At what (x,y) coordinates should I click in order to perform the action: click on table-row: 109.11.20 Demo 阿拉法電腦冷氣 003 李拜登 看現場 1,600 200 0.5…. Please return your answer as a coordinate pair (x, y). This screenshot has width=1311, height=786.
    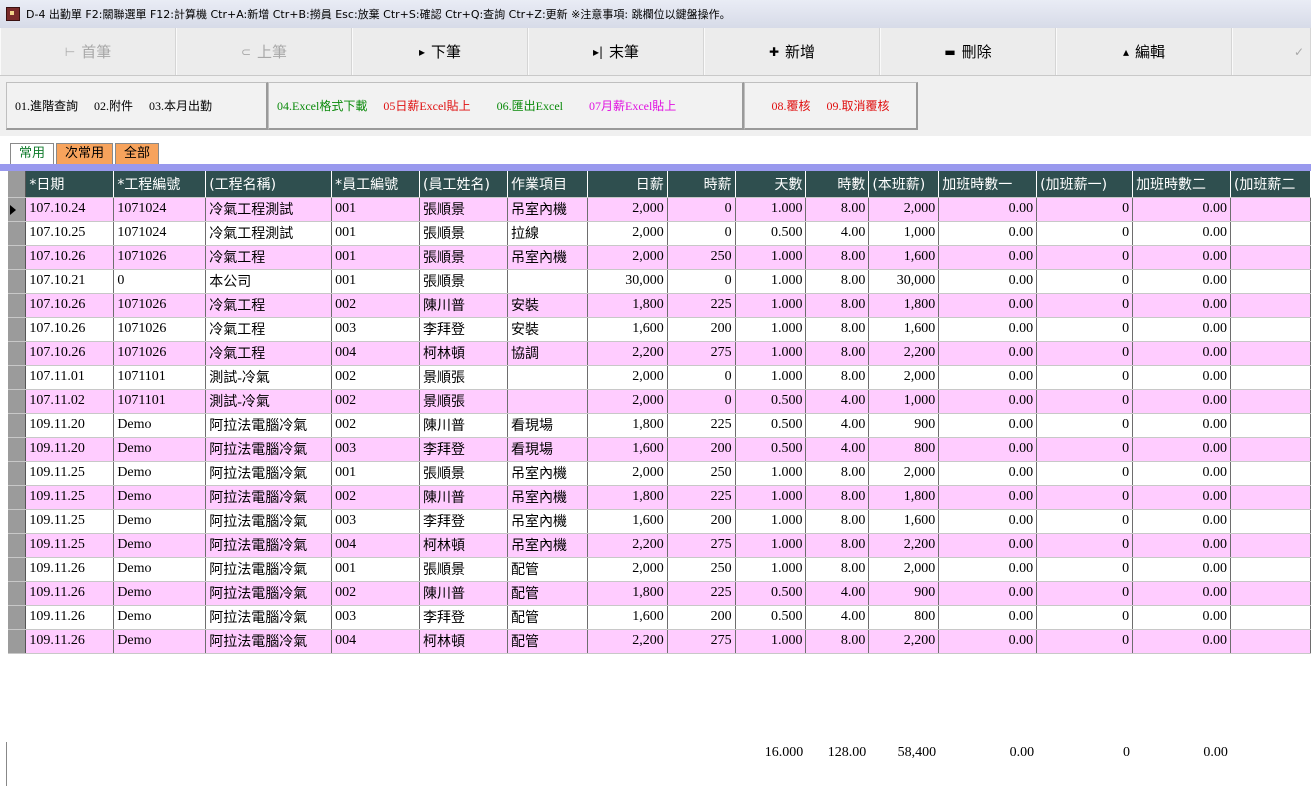
    Looking at the image, I should click on (659, 449).